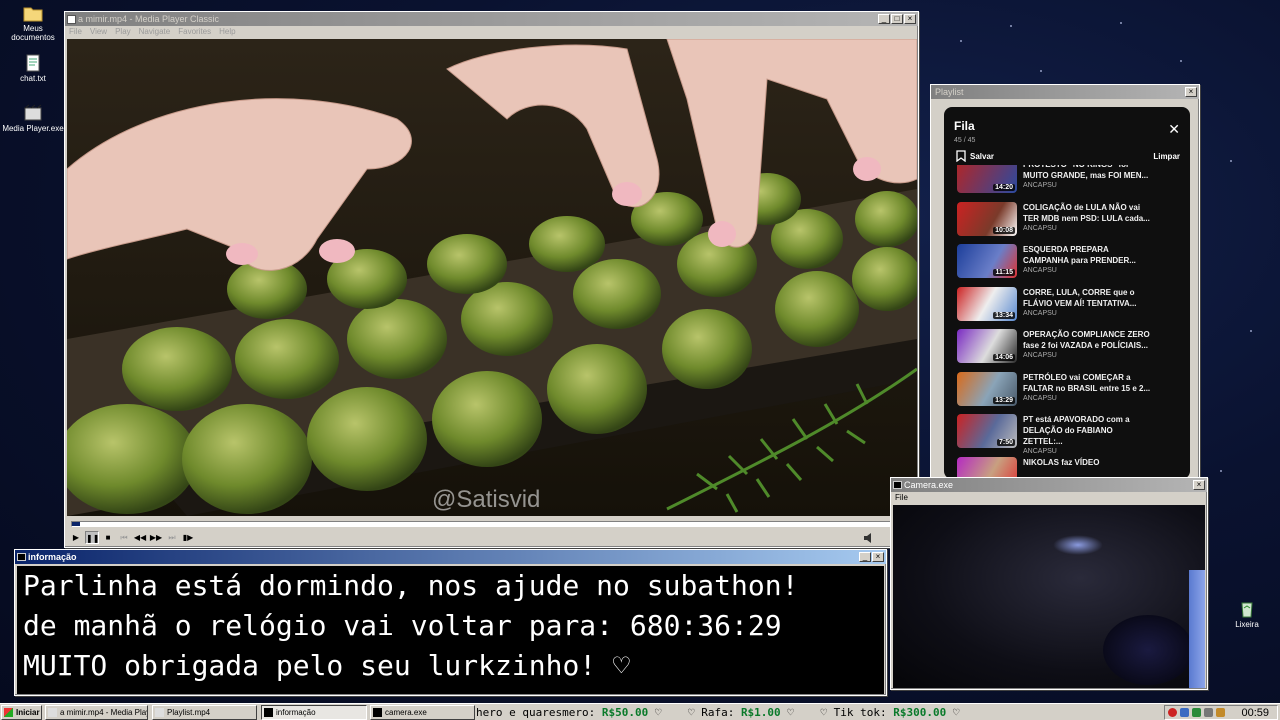 This screenshot has height=720, width=1280. I want to click on task-playlist: Playlist.mp4, so click(204, 712).